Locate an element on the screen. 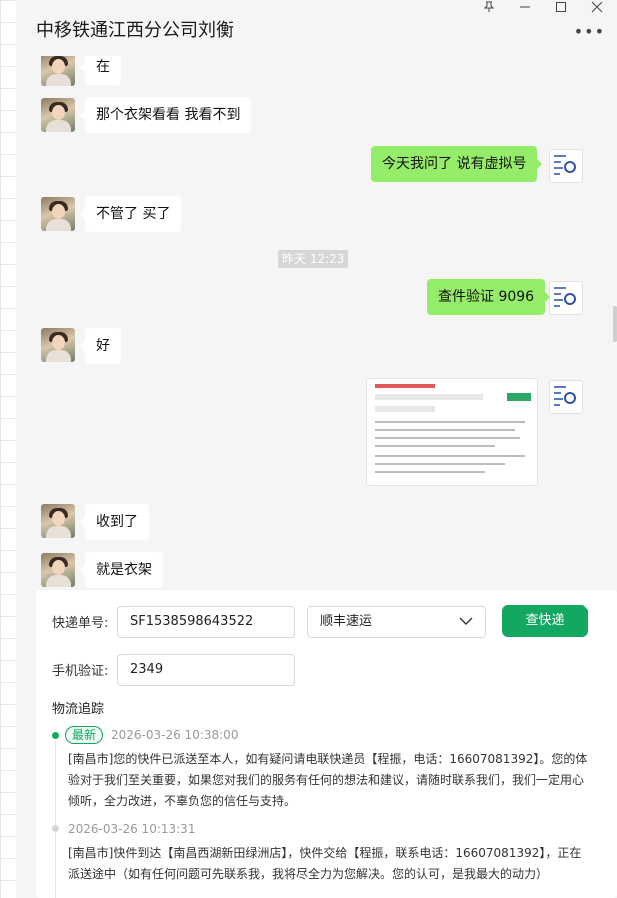  message-bubble: 查件验证 9096 is located at coordinates (489, 297).